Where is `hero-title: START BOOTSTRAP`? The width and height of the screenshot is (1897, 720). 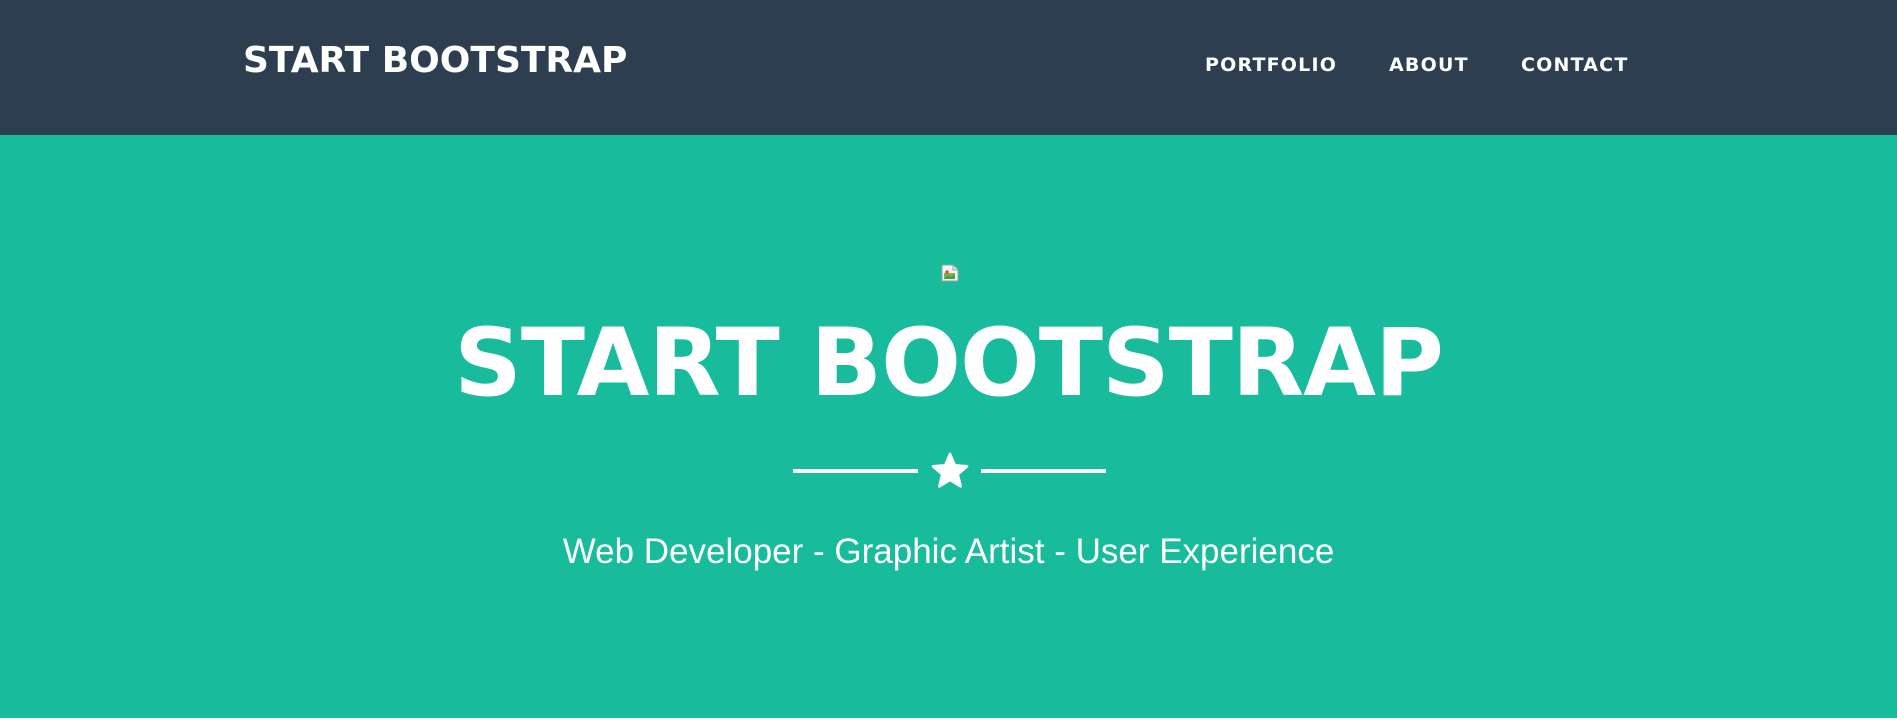 hero-title: START BOOTSTRAP is located at coordinates (949, 363).